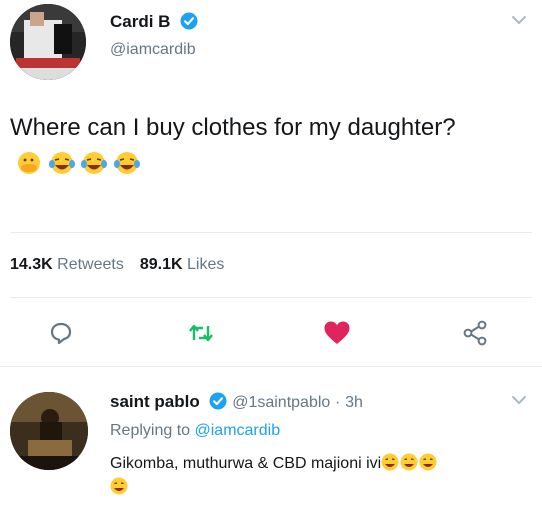  Describe the element at coordinates (238, 430) in the screenshot. I see `replying-to-link: @iamcardib` at that location.